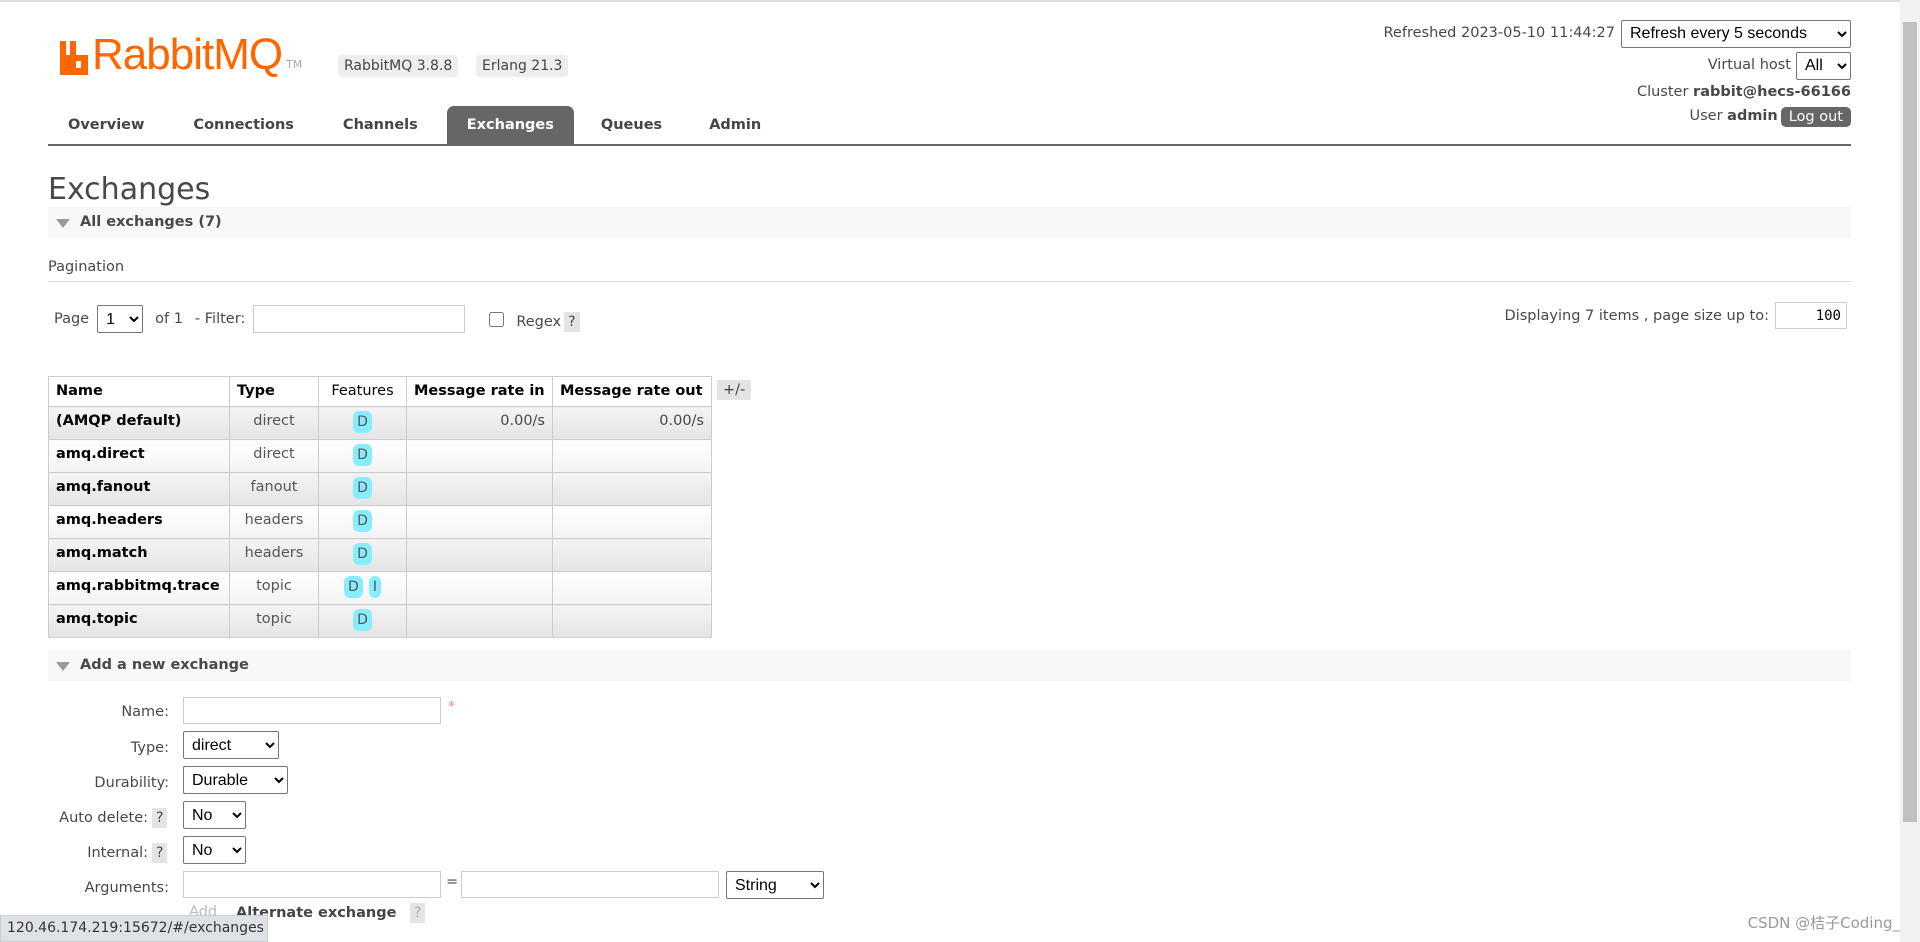 The height and width of the screenshot is (942, 1920). I want to click on alternate-exchange-help-button: ?, so click(418, 913).